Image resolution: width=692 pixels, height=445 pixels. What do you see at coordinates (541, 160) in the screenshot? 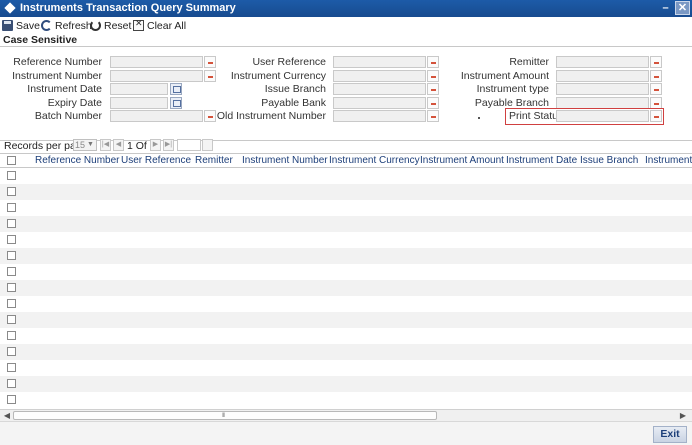
I see `col-instrument-date: Instrument Date` at bounding box center [541, 160].